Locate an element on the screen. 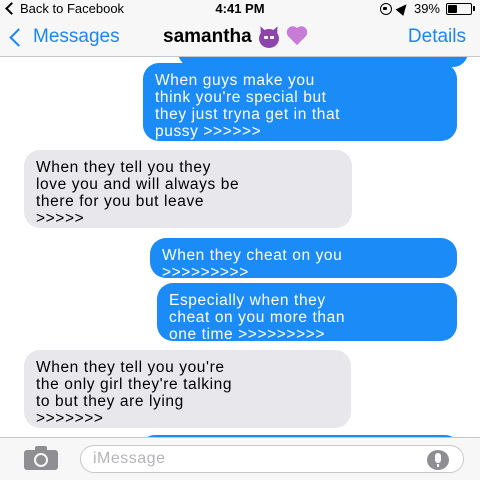  battery-fill is located at coordinates (453, 8).